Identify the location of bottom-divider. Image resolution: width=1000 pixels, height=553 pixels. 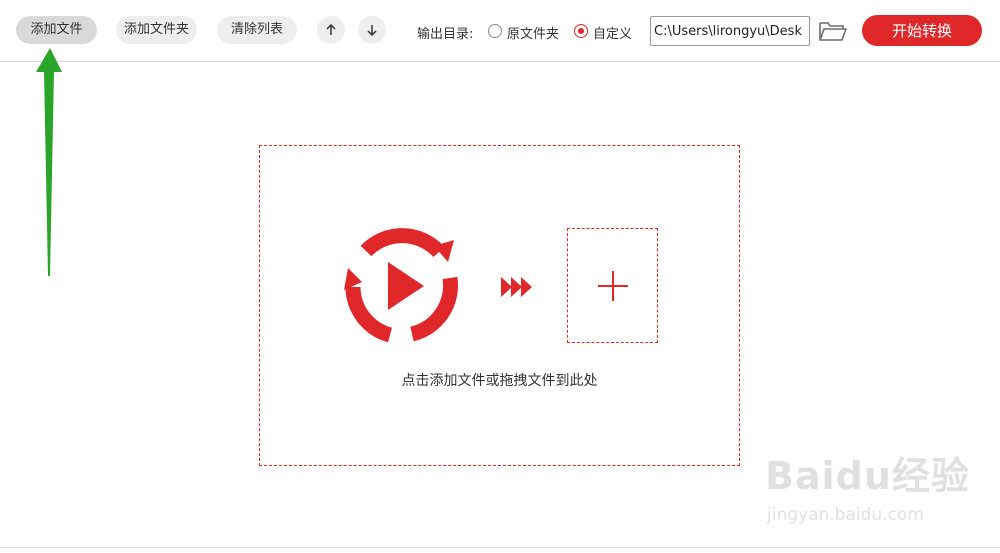
(500, 547).